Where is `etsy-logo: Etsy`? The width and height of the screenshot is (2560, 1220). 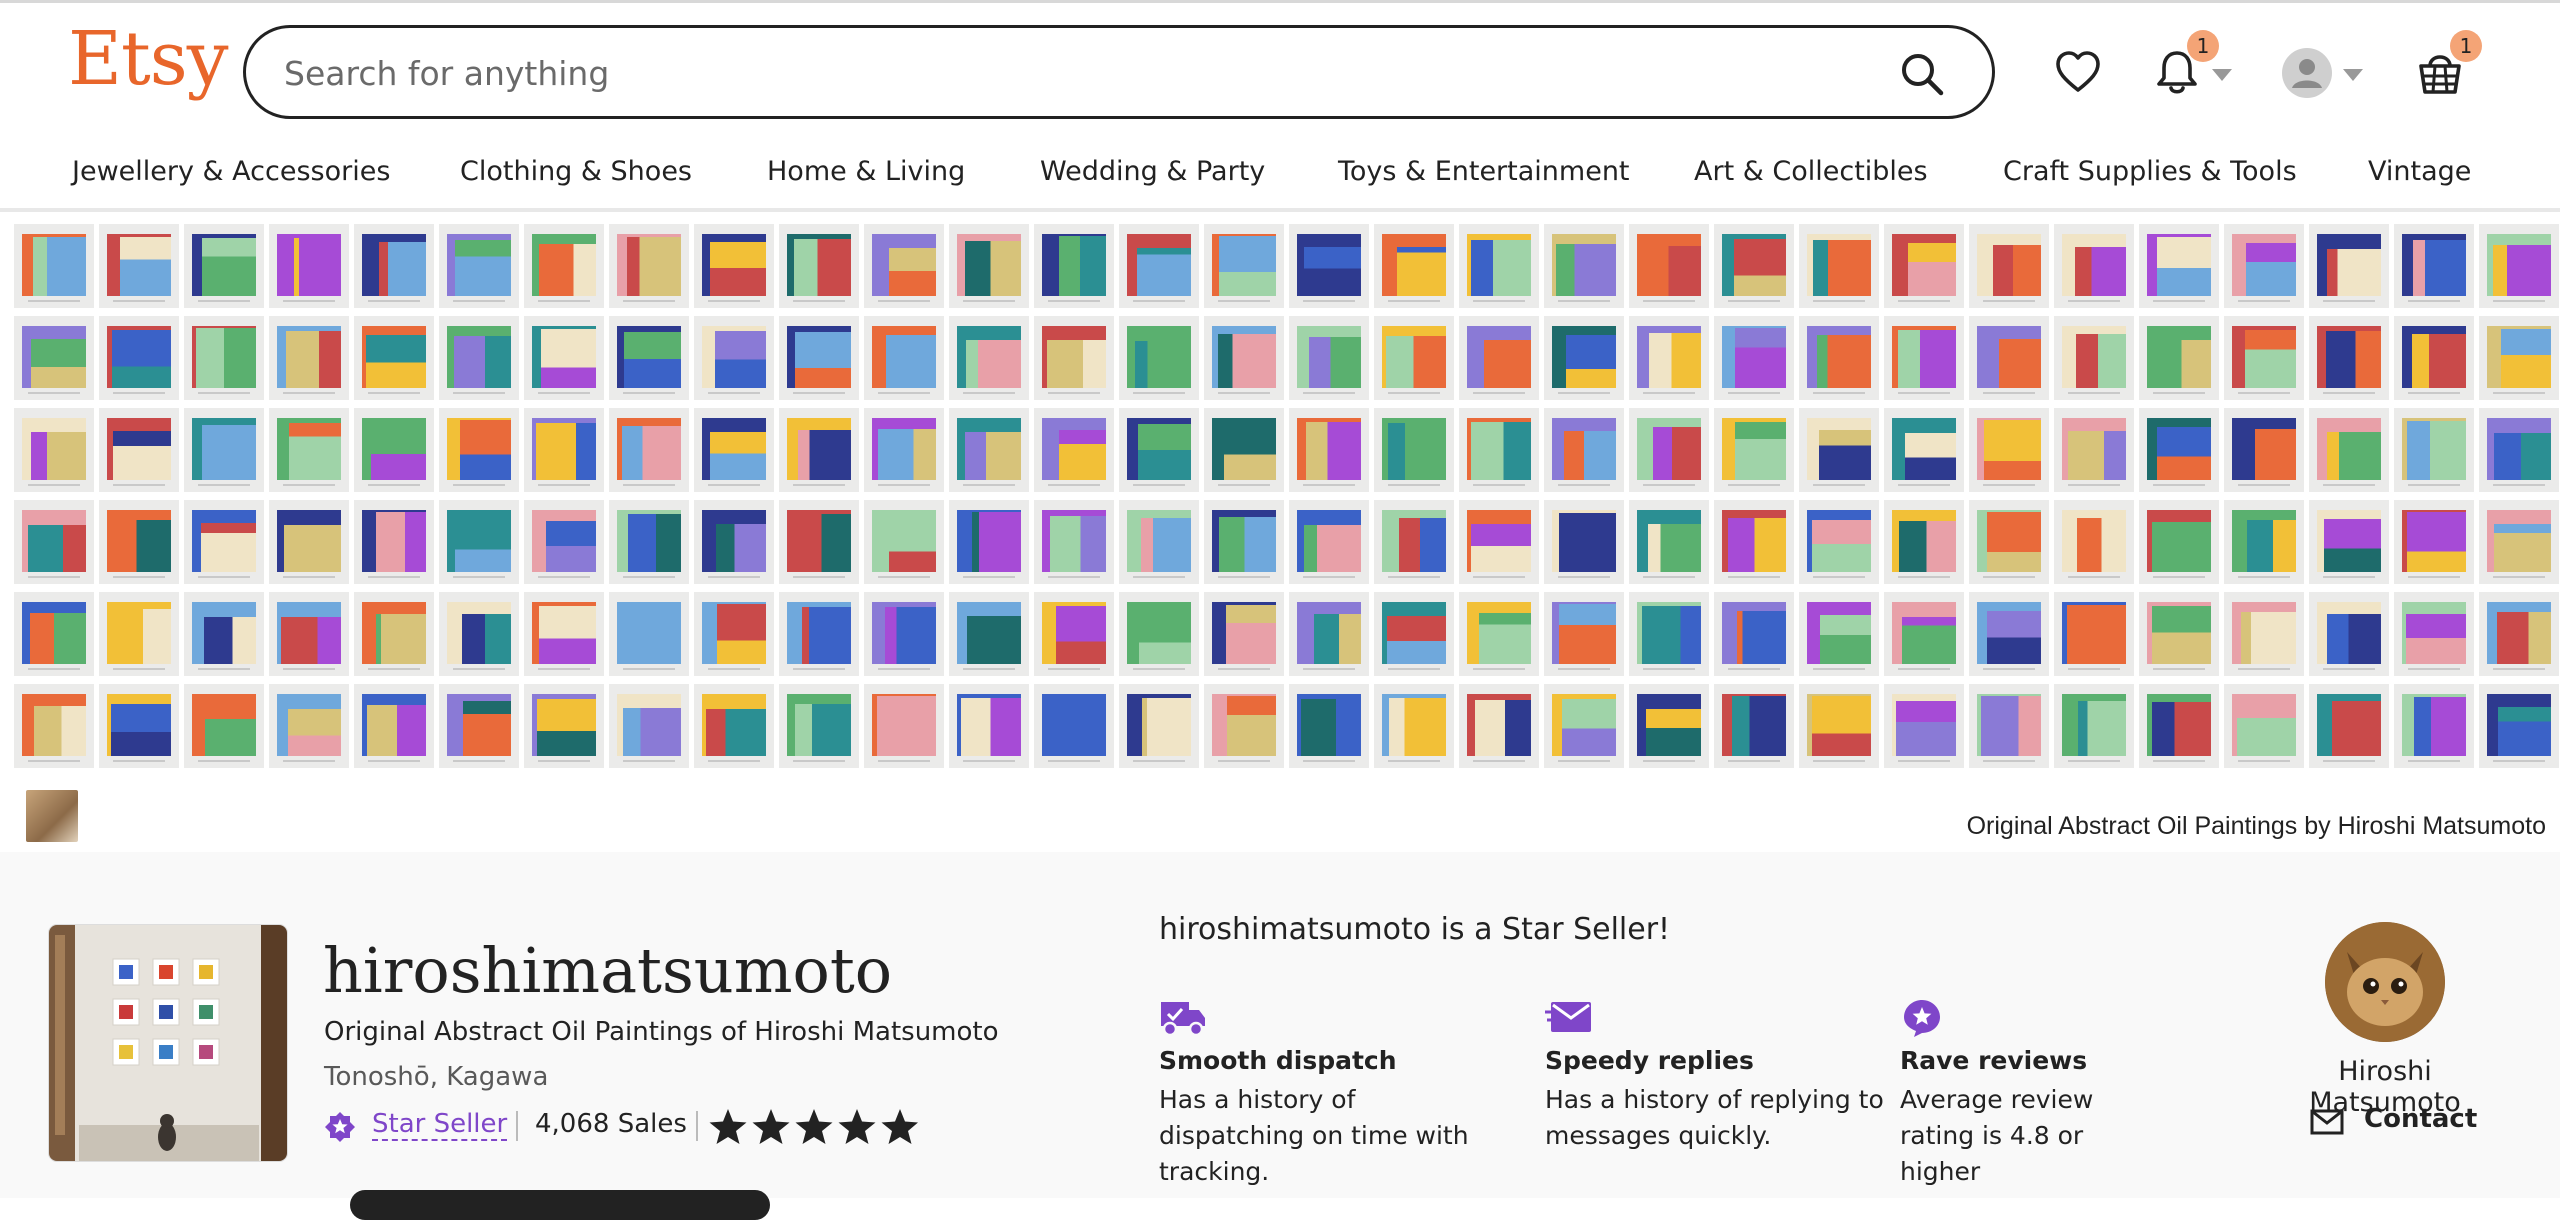
etsy-logo: Etsy is located at coordinates (148, 59).